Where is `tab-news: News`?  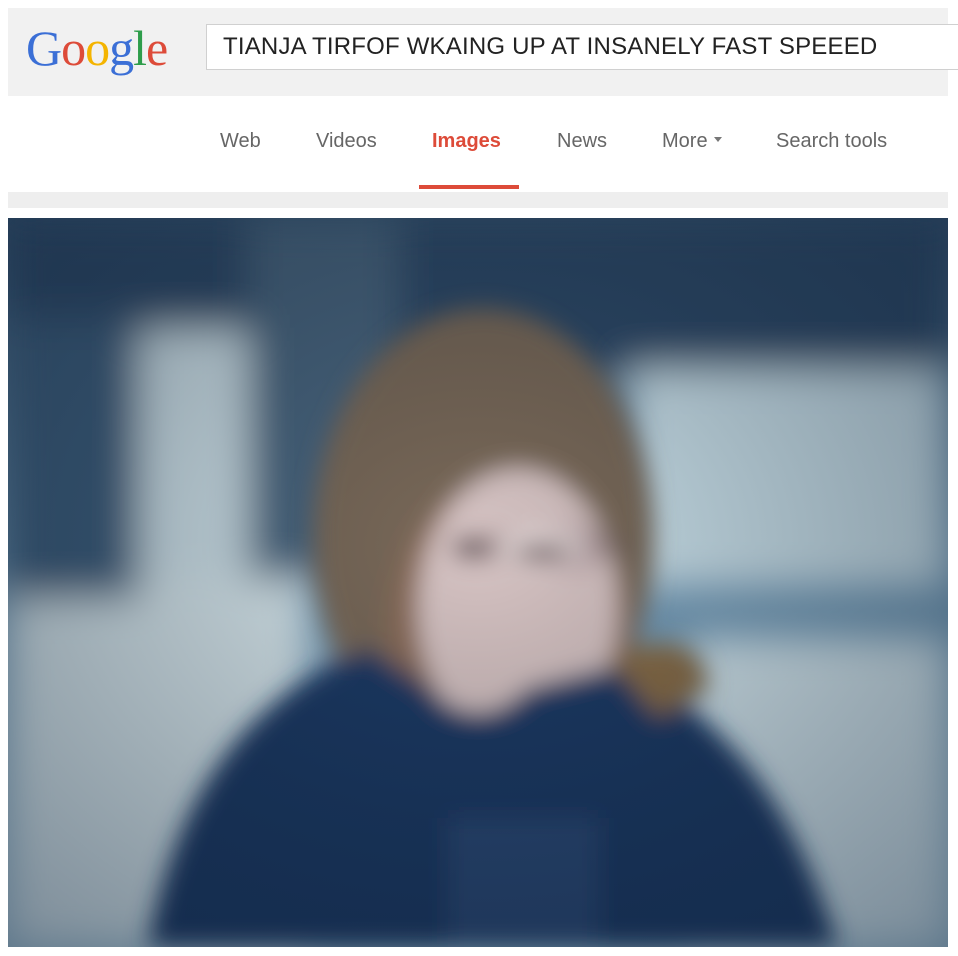
tab-news: News is located at coordinates (582, 141).